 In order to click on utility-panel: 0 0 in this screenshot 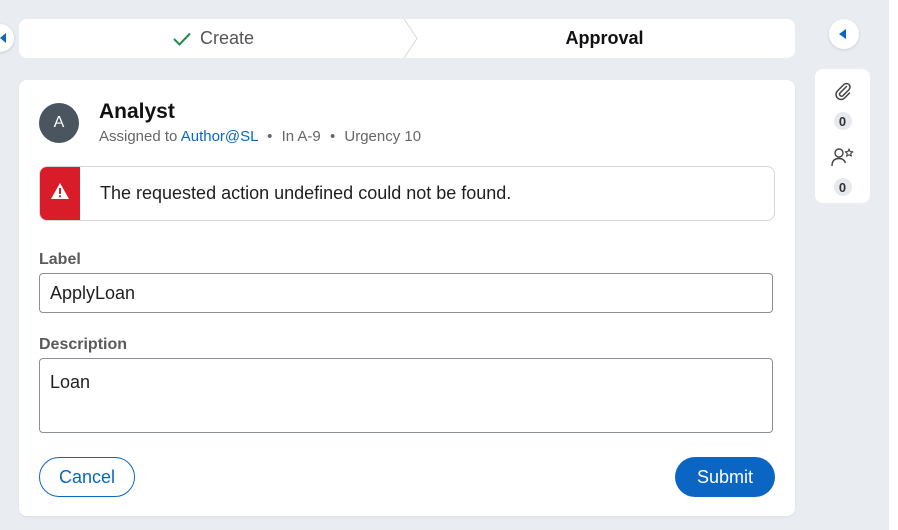, I will do `click(842, 136)`.